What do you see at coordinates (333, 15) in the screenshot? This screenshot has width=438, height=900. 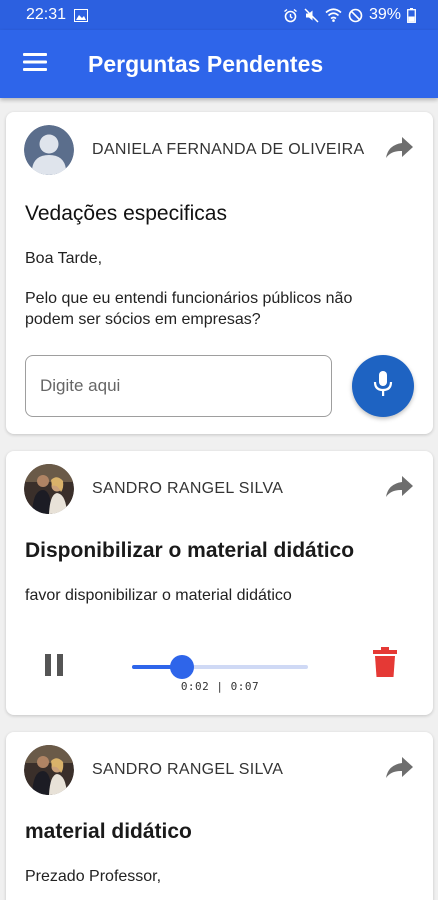 I see `wifi-icon` at bounding box center [333, 15].